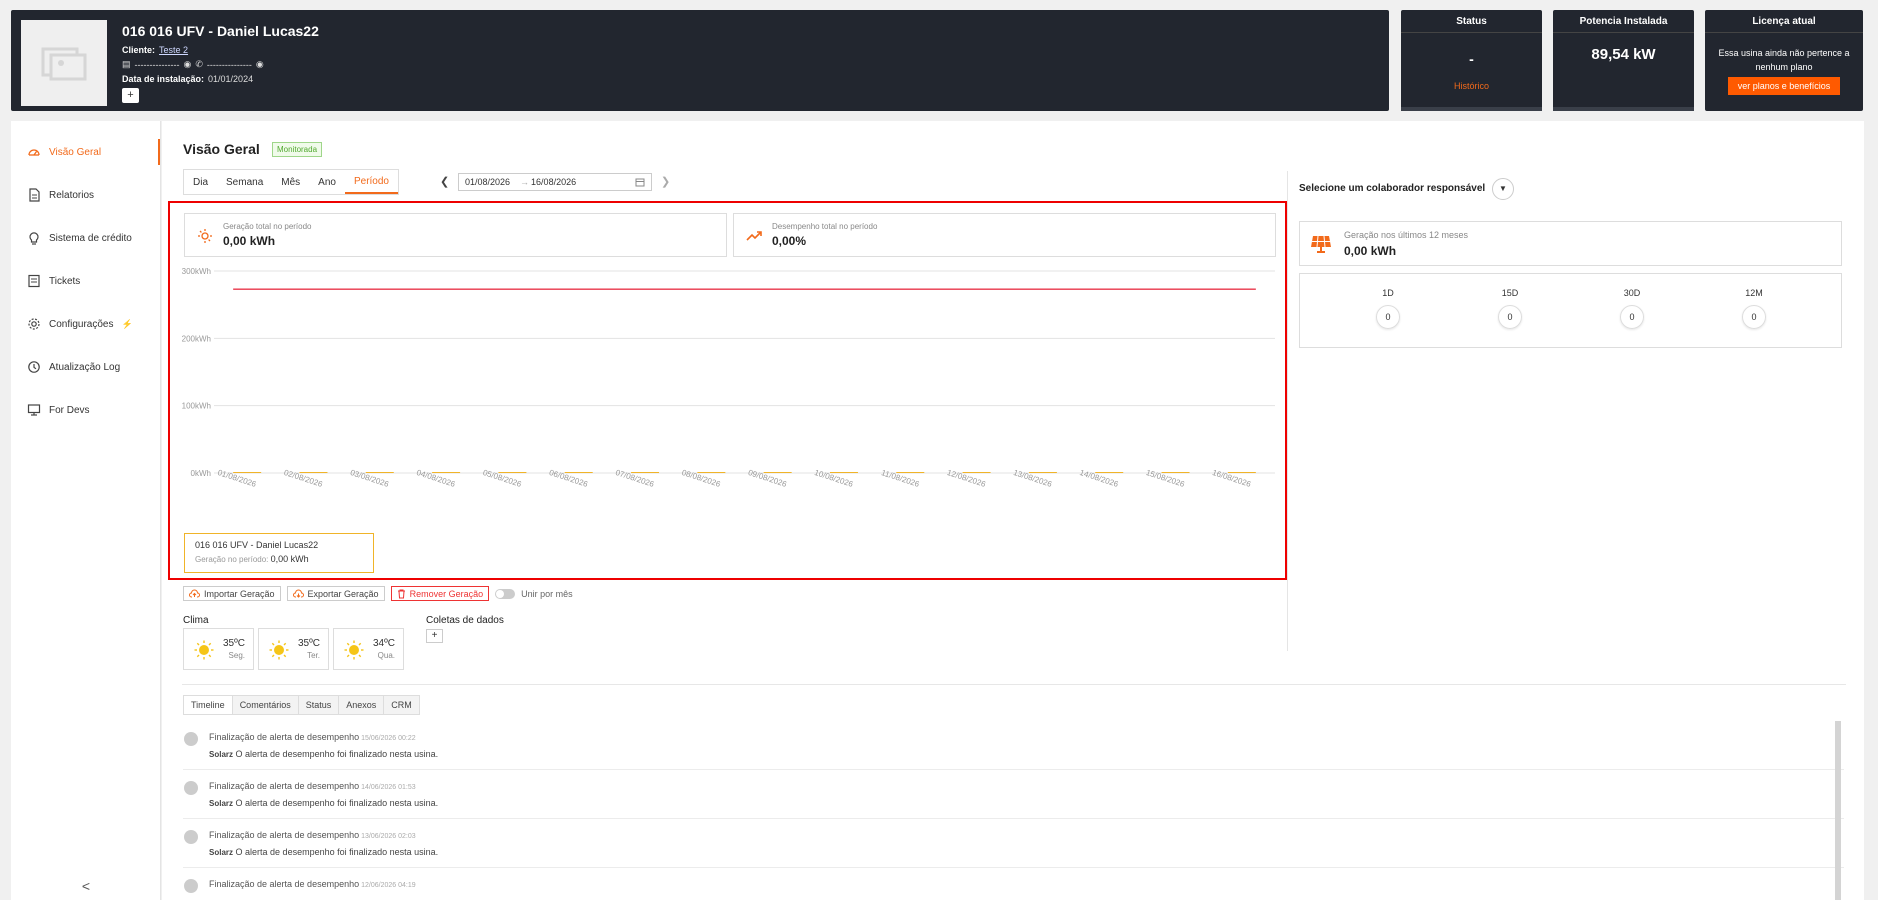 This screenshot has height=900, width=1878. What do you see at coordinates (1004, 235) in the screenshot?
I see `kpi-performance: Desempenho total no período 0,00%` at bounding box center [1004, 235].